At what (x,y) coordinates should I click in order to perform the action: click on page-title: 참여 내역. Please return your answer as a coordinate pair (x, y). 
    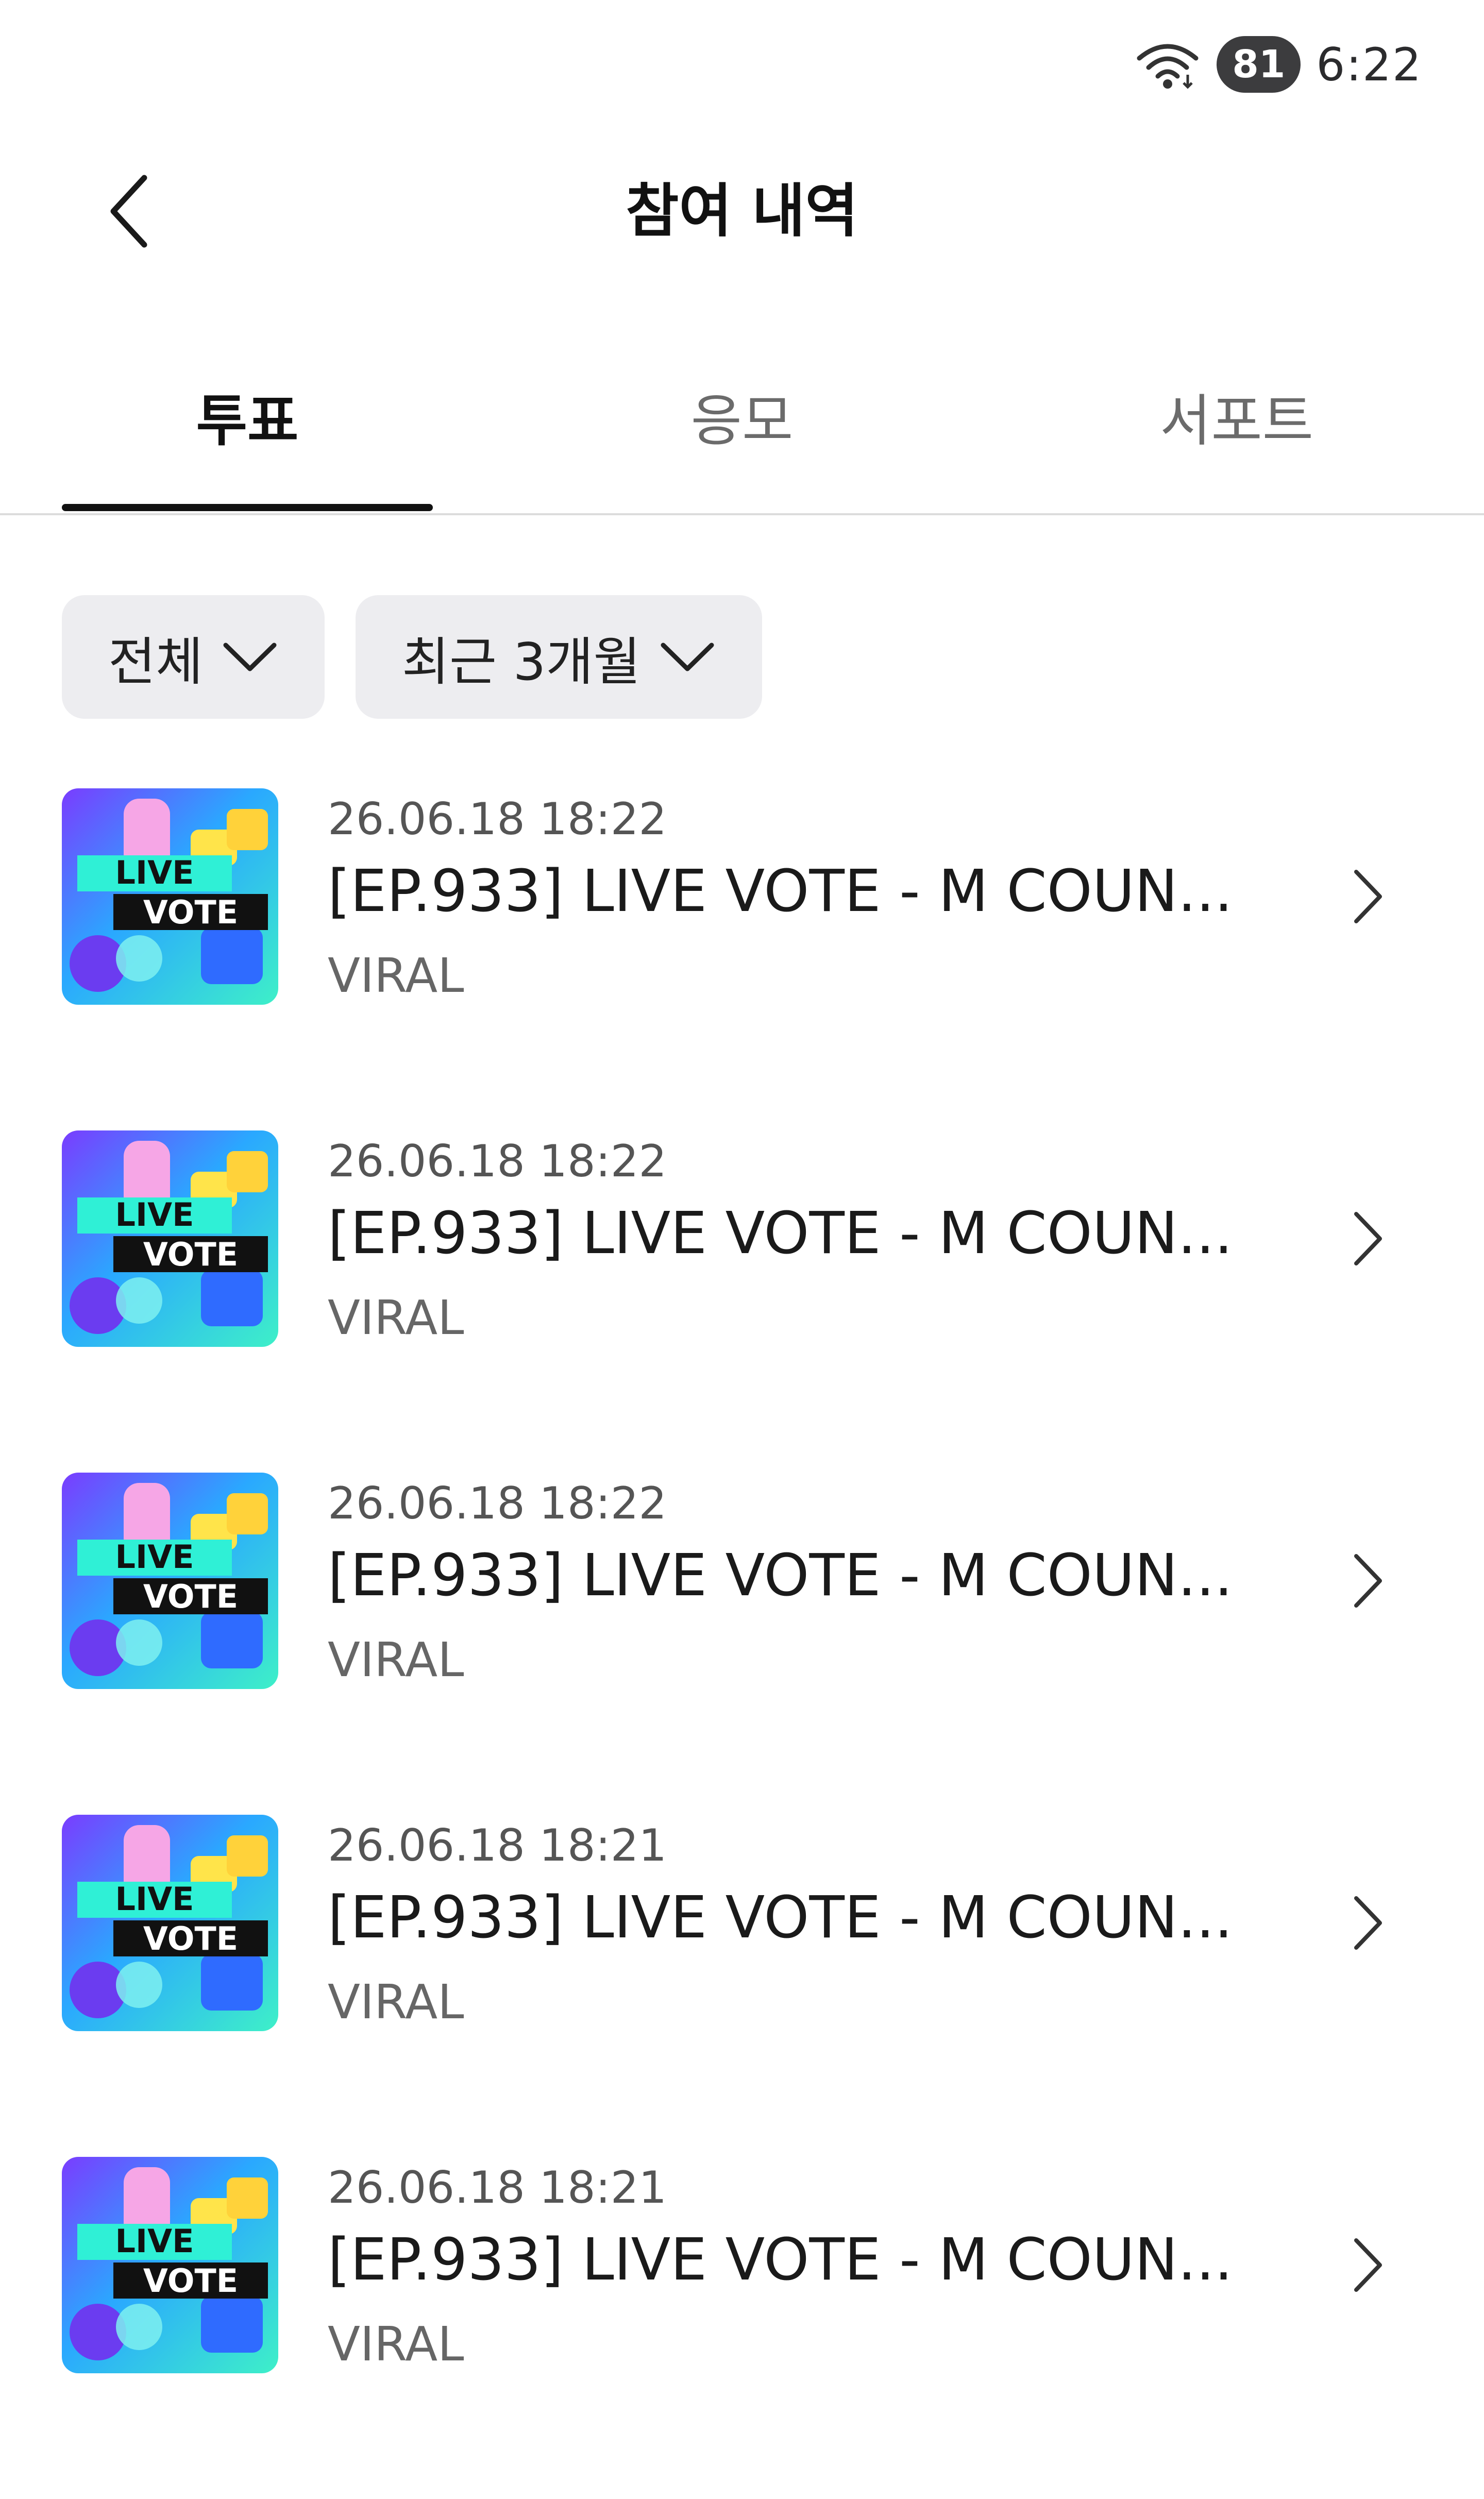
    Looking at the image, I should click on (742, 212).